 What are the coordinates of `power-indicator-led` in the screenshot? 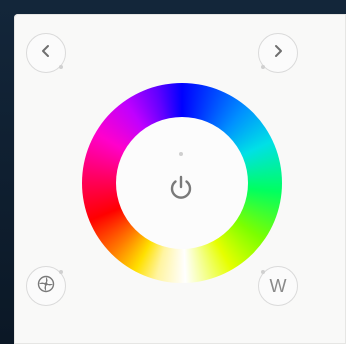 It's located at (181, 154).